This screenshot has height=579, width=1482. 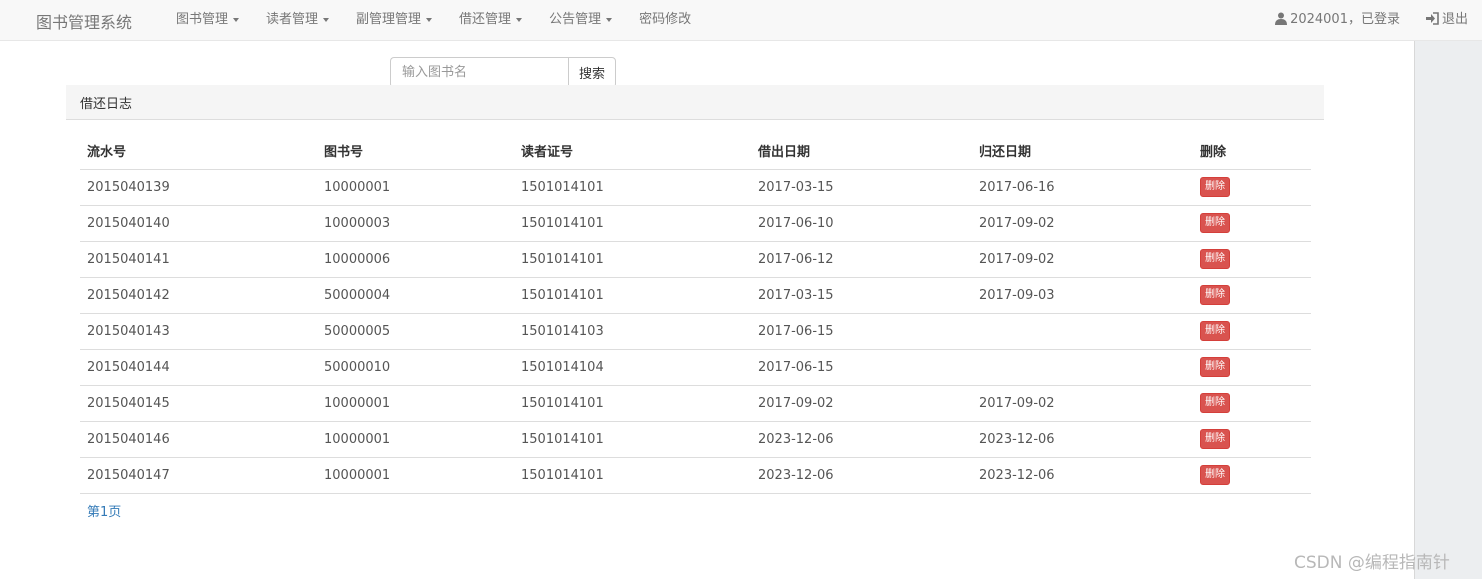 I want to click on nav-menu-notice: 公告管理, so click(x=581, y=20).